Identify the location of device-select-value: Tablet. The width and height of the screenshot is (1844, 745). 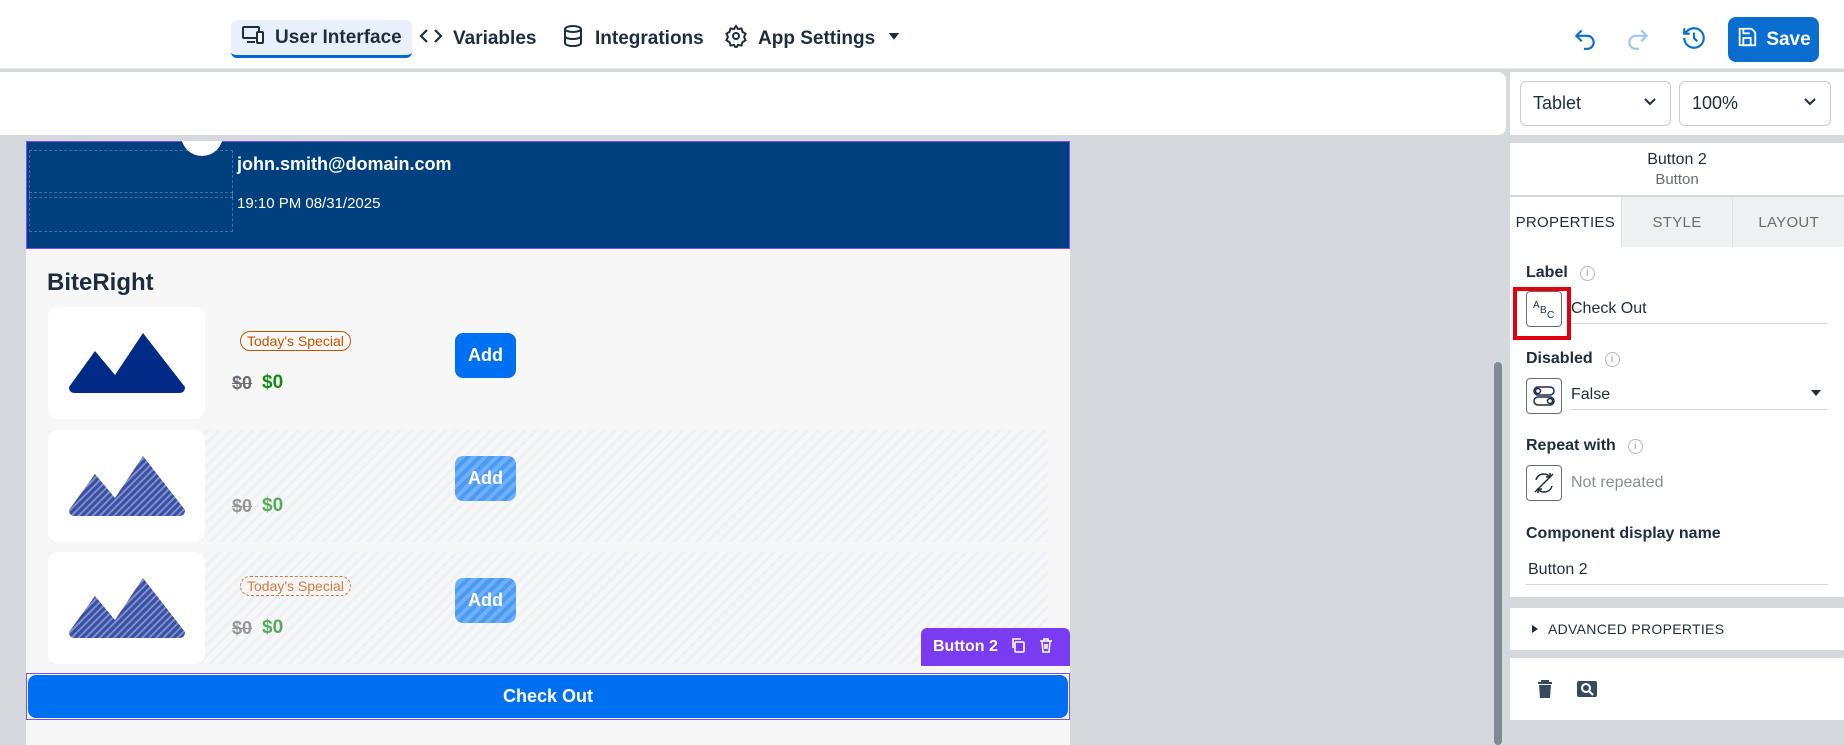
(1557, 103).